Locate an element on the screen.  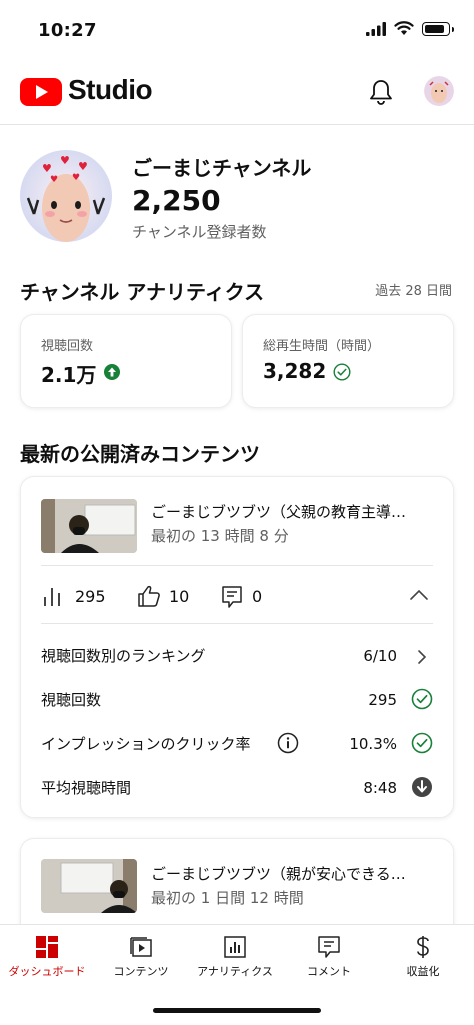
app-title: Studio is located at coordinates (110, 89).